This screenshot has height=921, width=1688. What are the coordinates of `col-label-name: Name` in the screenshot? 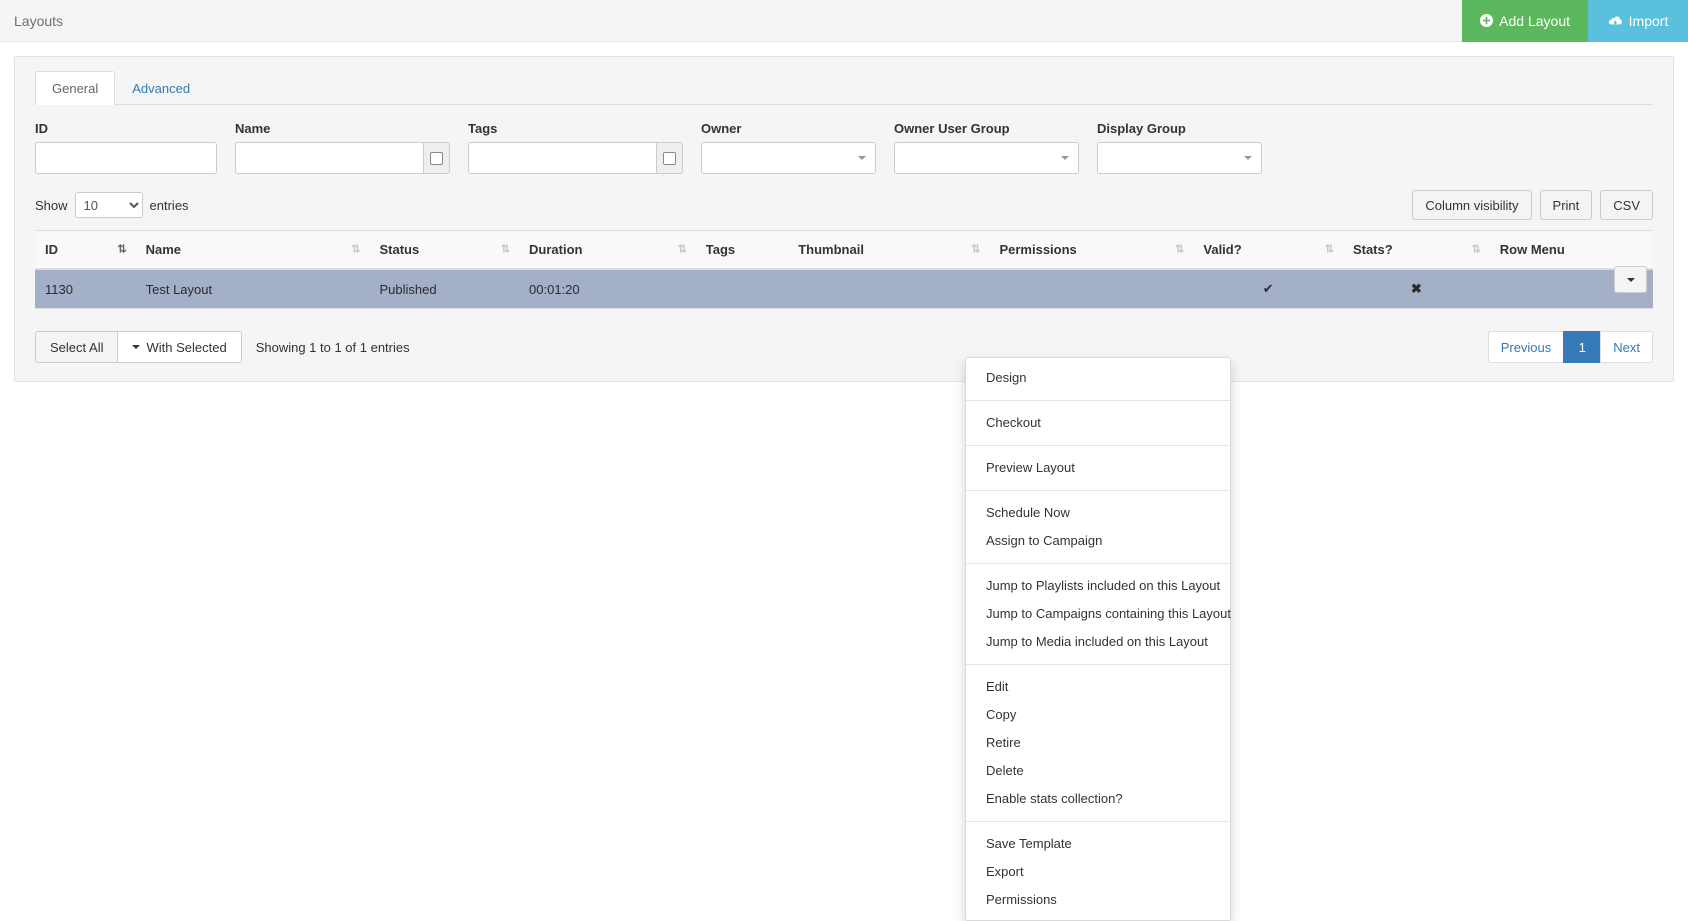 It's located at (163, 249).